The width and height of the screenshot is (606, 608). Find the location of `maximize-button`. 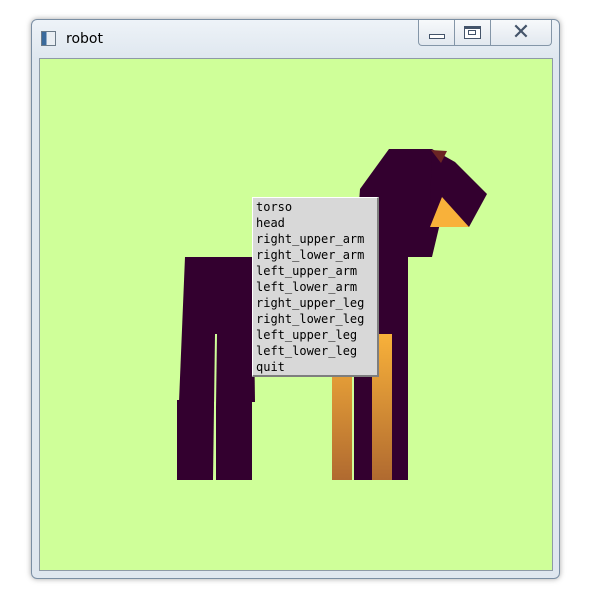

maximize-button is located at coordinates (473, 33).